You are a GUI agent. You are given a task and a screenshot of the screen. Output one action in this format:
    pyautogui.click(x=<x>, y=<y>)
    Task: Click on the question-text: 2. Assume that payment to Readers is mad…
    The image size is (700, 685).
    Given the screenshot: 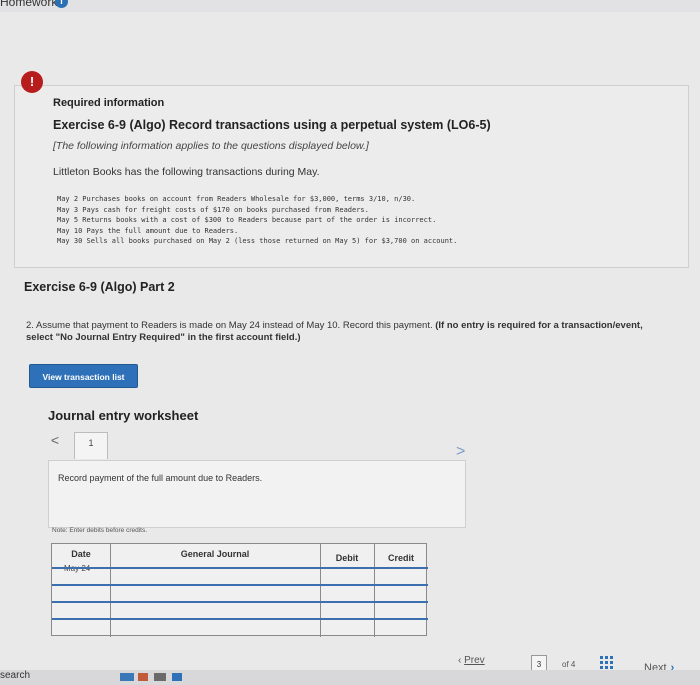 What is the action you would take?
    pyautogui.click(x=346, y=332)
    